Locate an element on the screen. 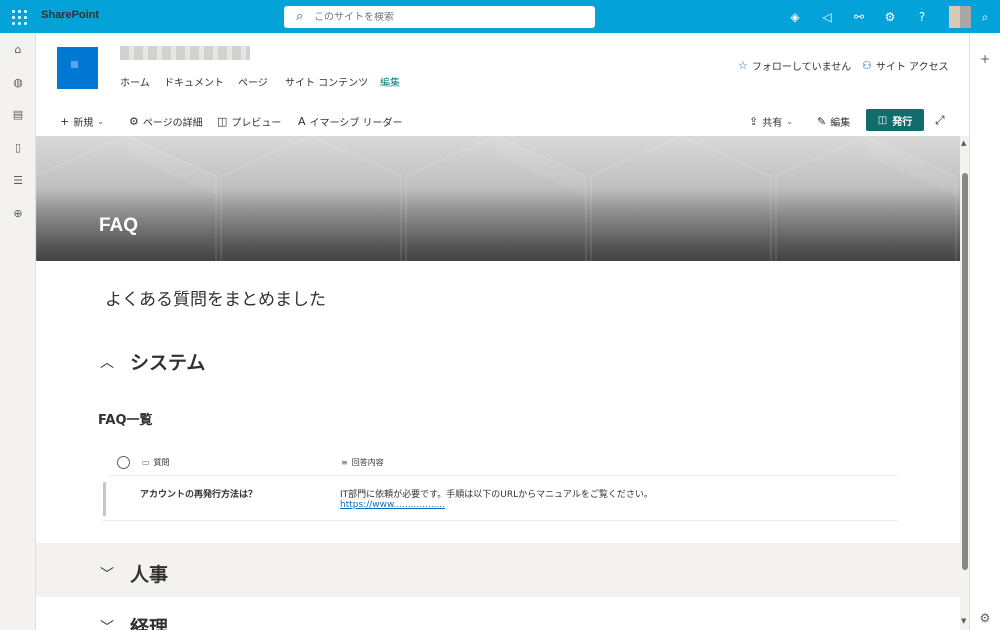  new-label: 新規 is located at coordinates (83, 123).